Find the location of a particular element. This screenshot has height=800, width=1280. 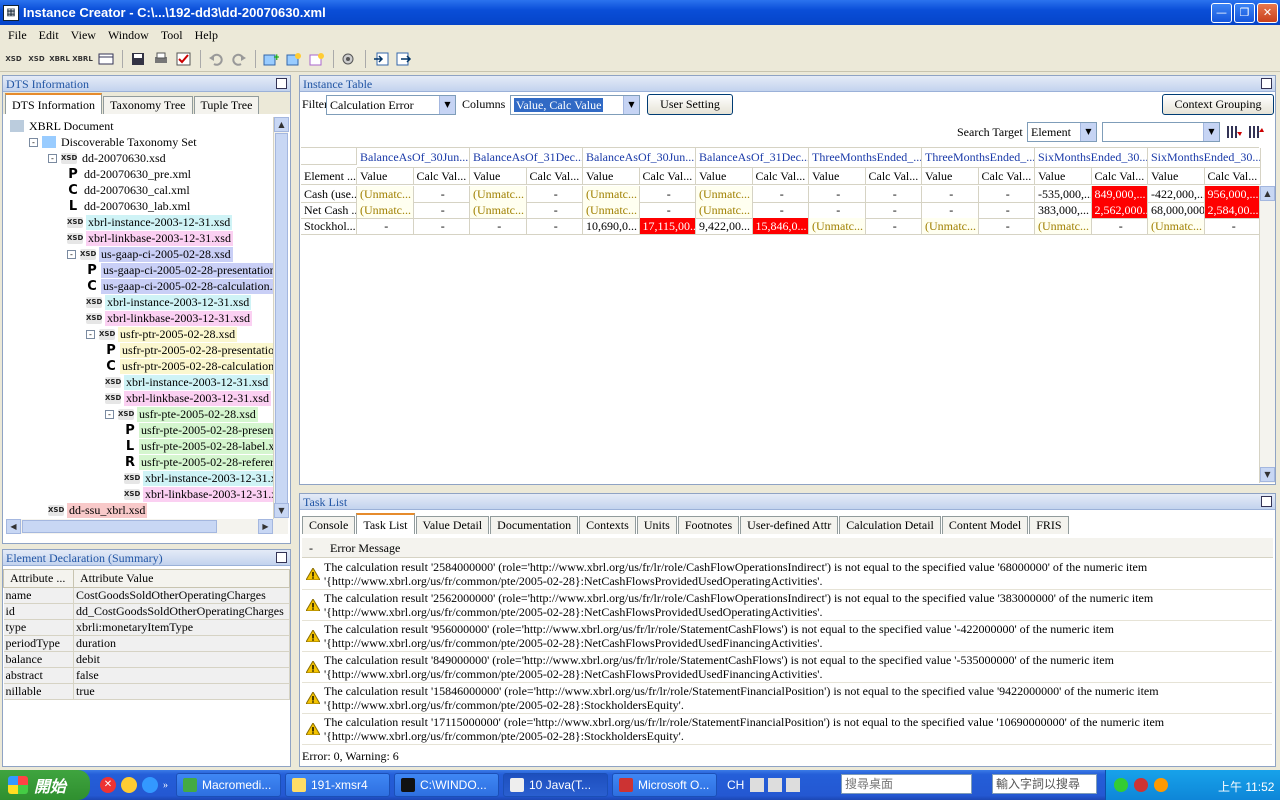

open-xbrl-icon: XBRL is located at coordinates (82, 59).